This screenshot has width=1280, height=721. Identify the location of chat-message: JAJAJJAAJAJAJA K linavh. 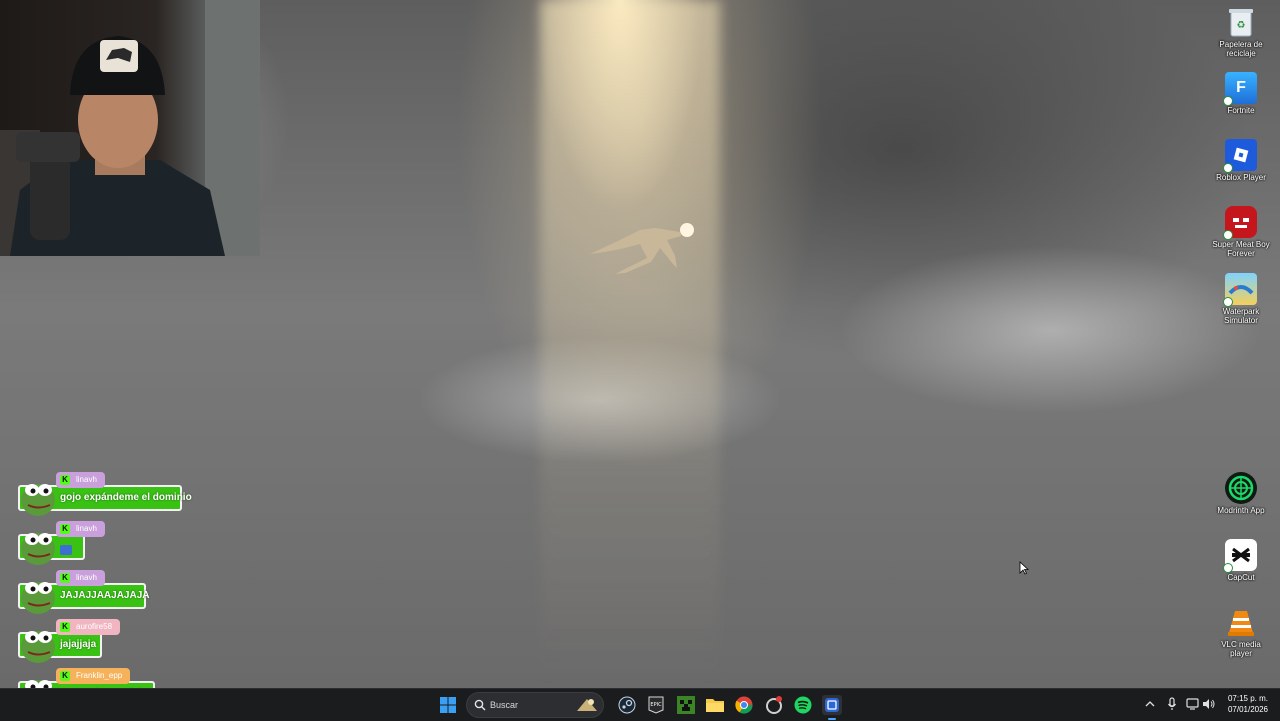
(88, 593).